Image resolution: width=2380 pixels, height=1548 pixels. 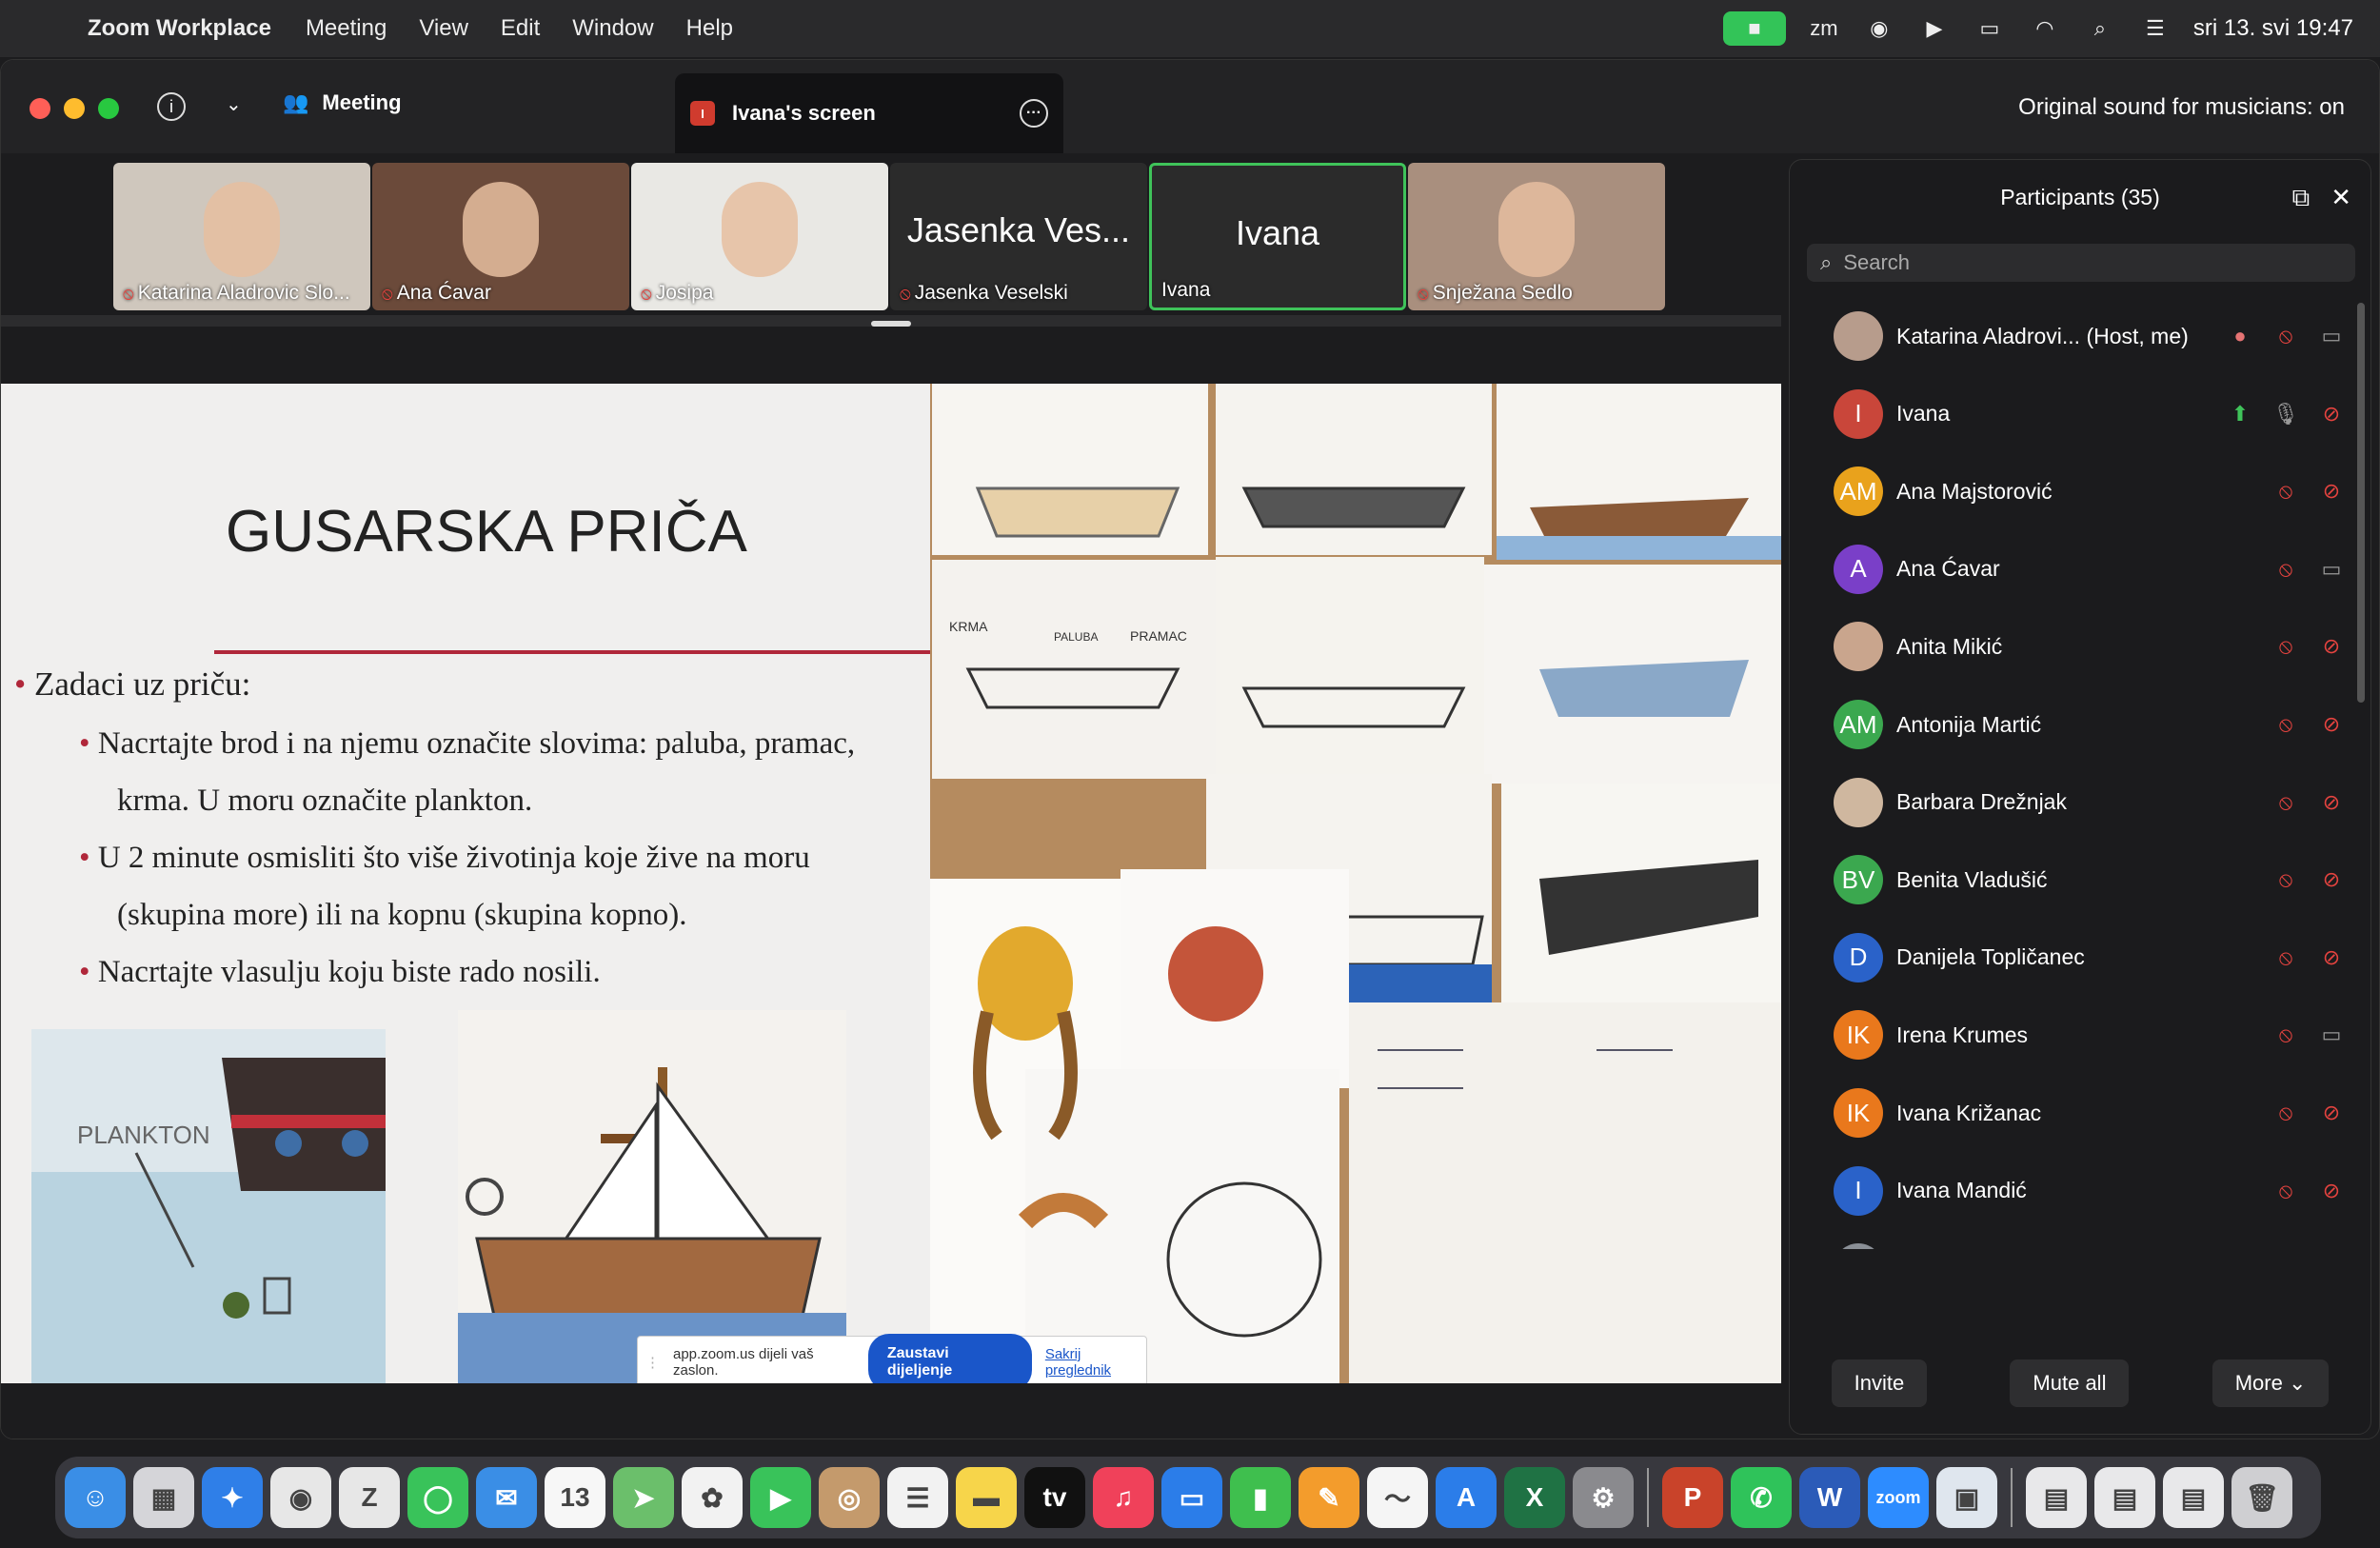 What do you see at coordinates (575, 1497) in the screenshot?
I see `calendar-icon: 13` at bounding box center [575, 1497].